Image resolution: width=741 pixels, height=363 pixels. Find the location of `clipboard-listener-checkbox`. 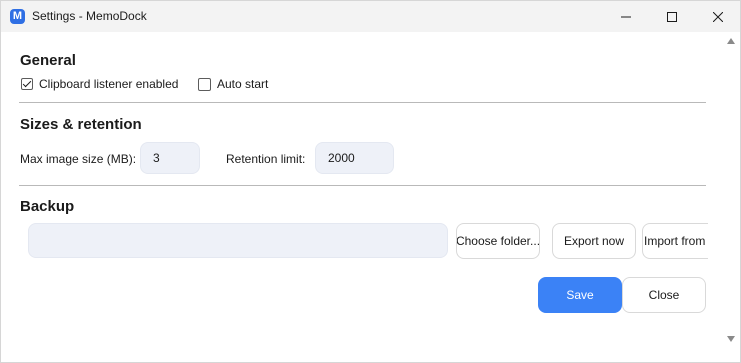

clipboard-listener-checkbox is located at coordinates (27, 84).